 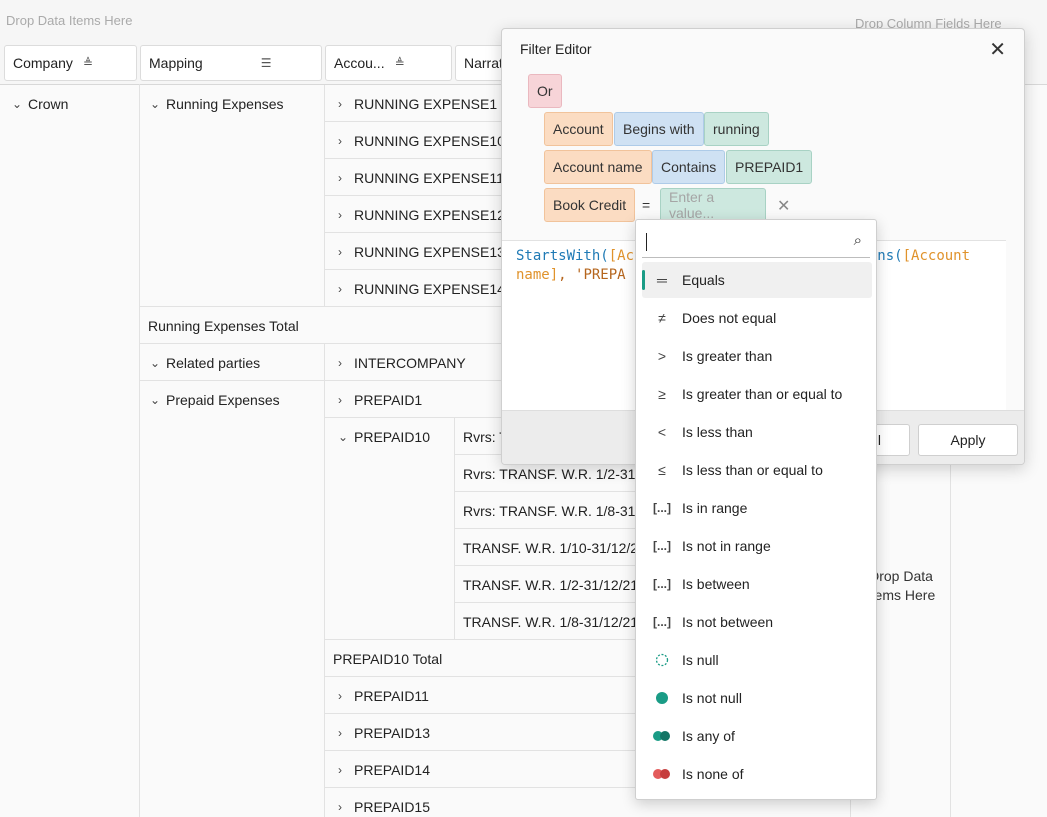 I want to click on not-equal-icon: ≠, so click(x=662, y=318).